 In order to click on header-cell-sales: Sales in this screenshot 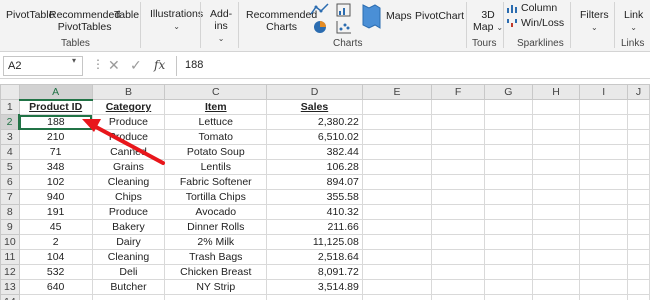, I will do `click(314, 107)`.